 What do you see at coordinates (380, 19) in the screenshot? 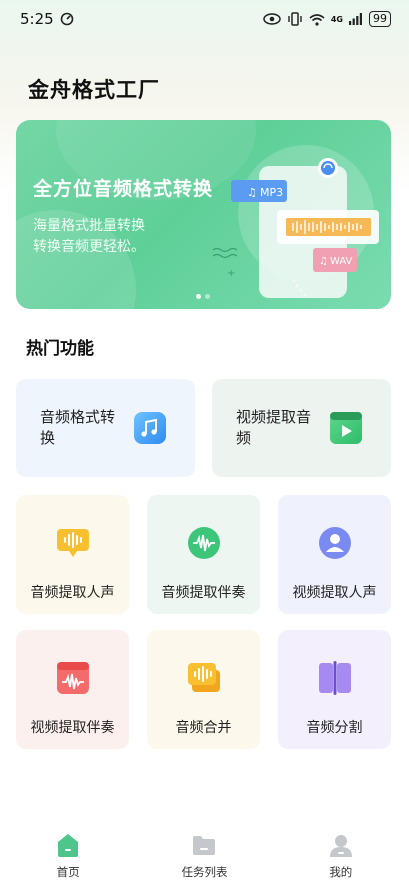
I see `battery-indicator: 99` at bounding box center [380, 19].